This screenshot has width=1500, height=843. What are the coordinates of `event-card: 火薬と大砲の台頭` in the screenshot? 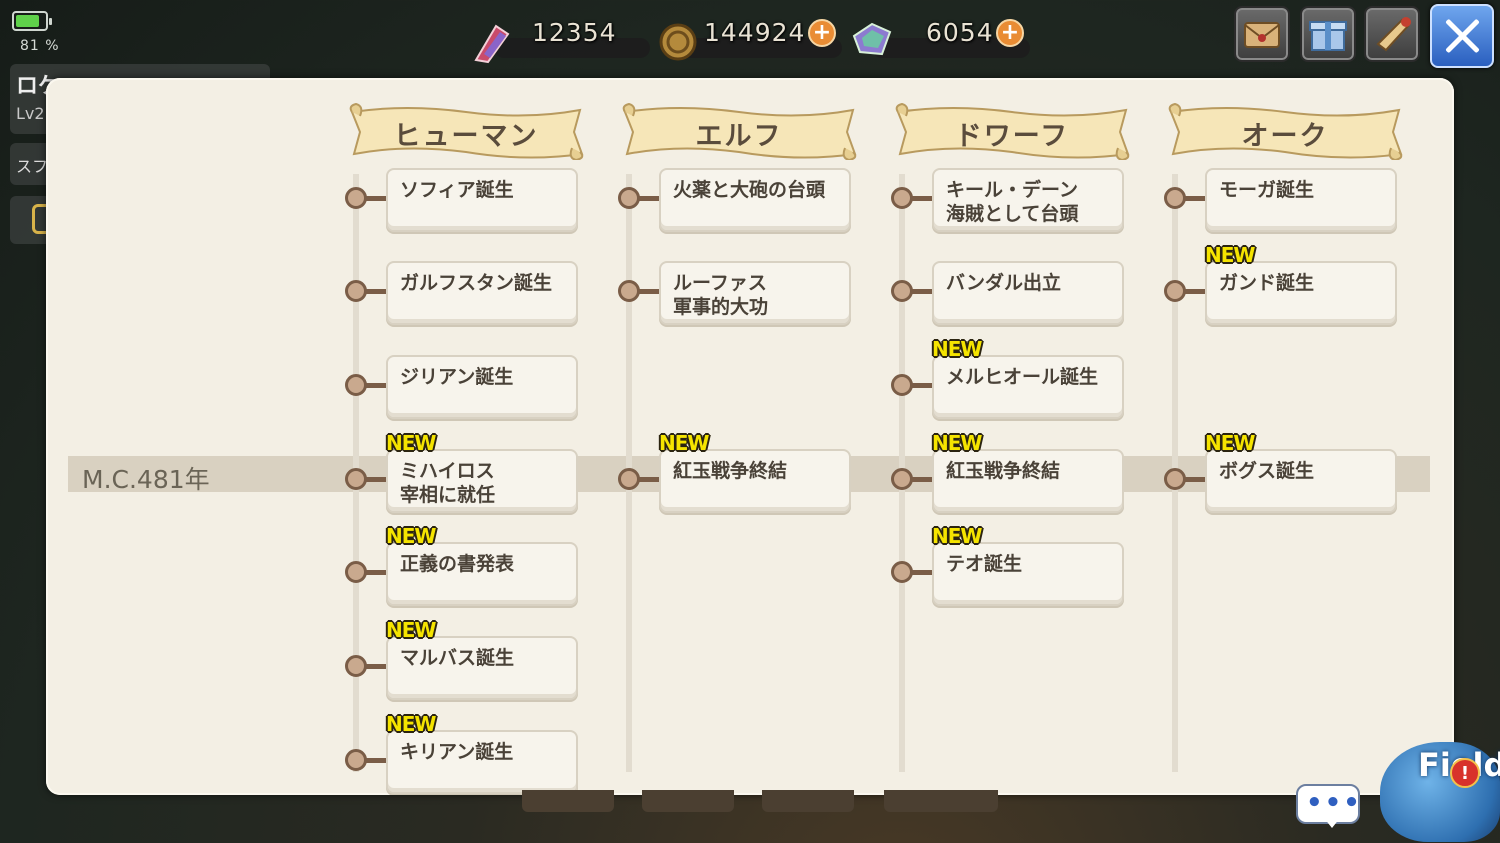 It's located at (755, 200).